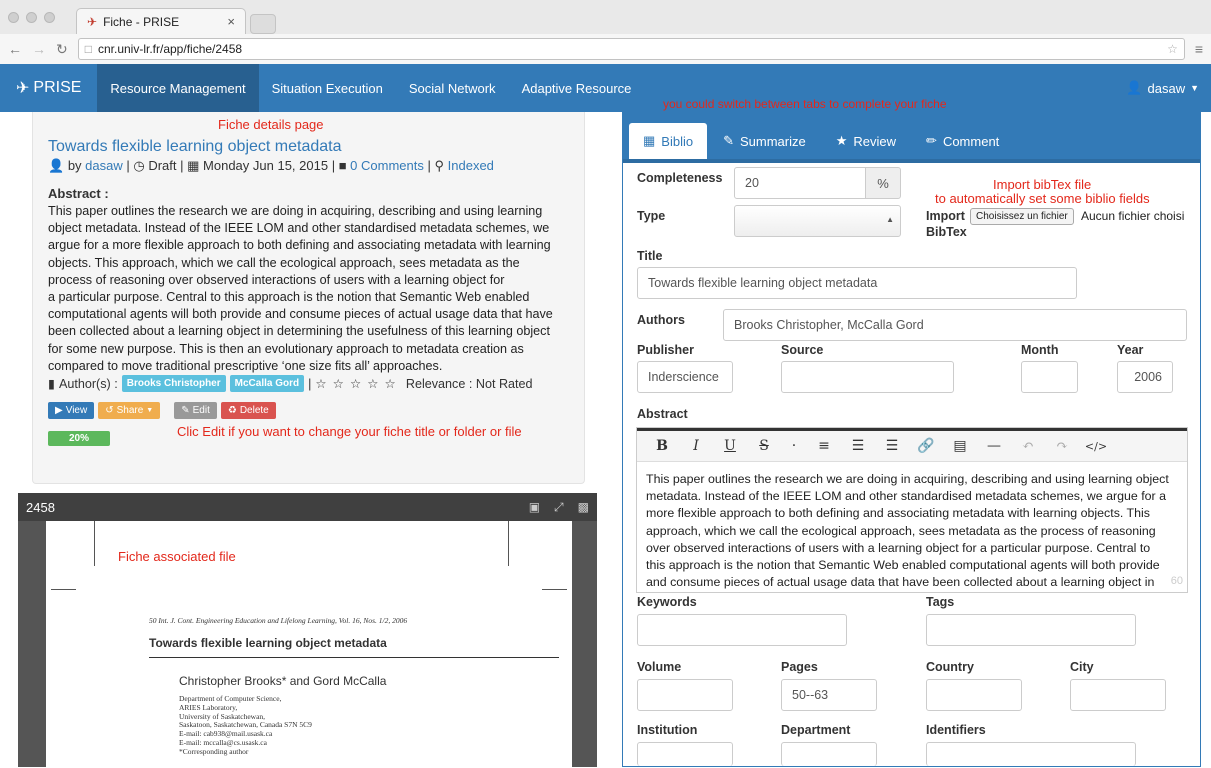  I want to click on completeness-progress: 20%, so click(79, 438).